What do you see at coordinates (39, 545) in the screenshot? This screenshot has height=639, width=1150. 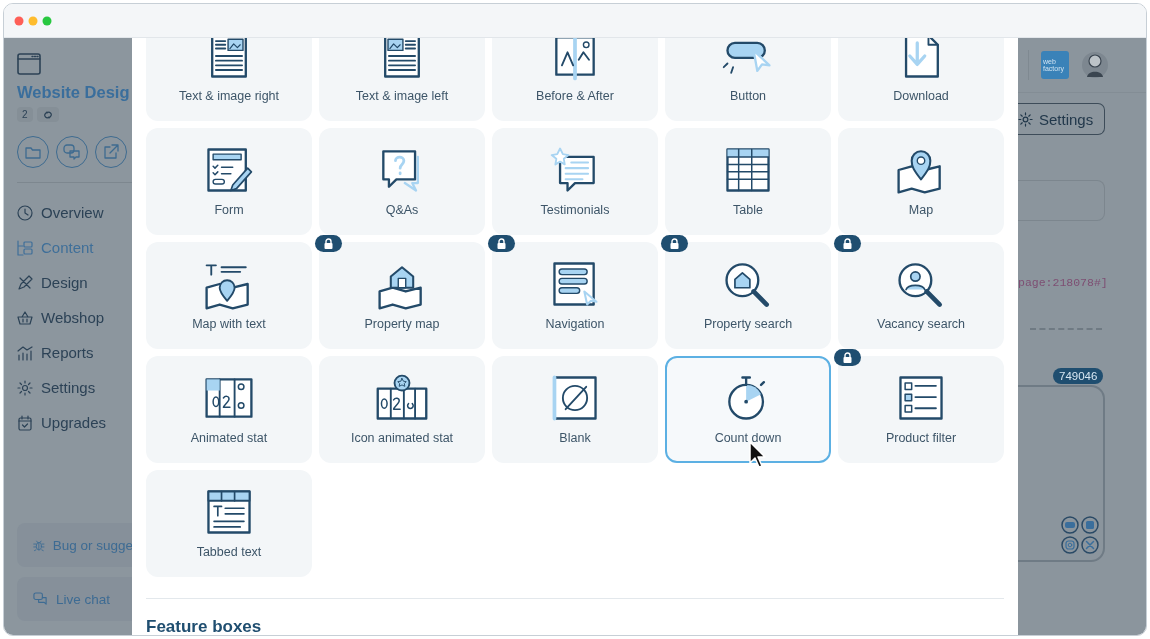 I see `bug-icon` at bounding box center [39, 545].